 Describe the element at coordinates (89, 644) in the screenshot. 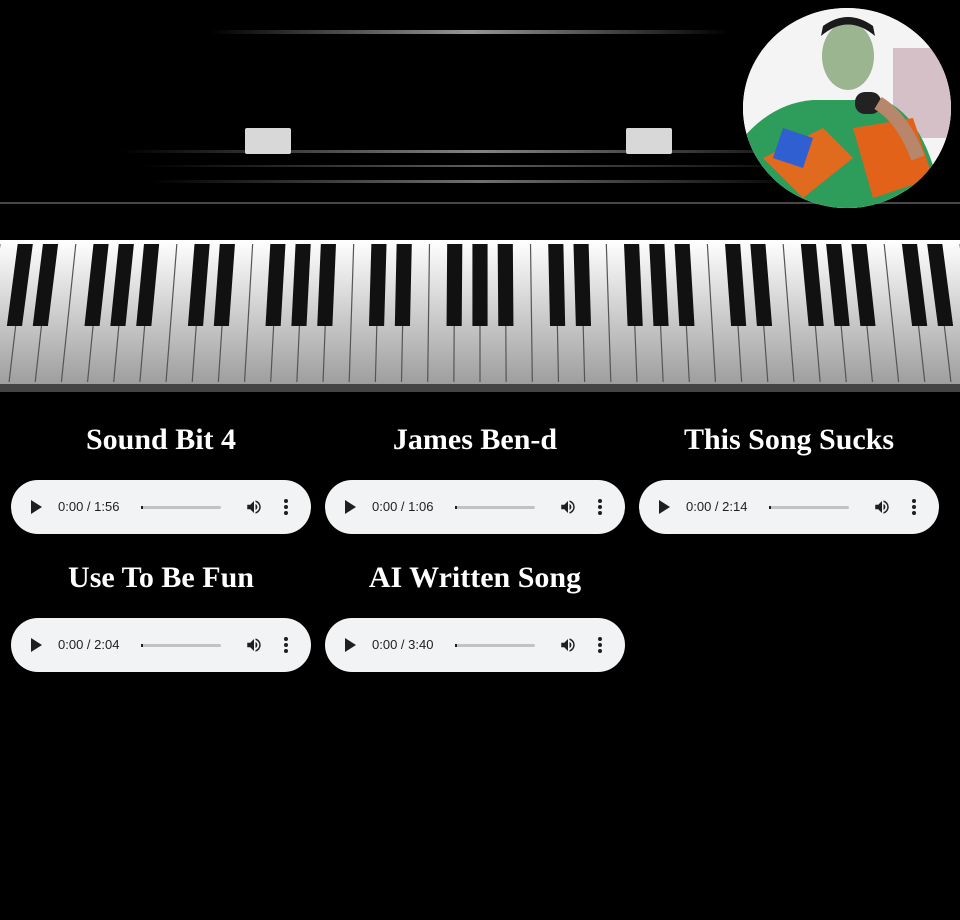

I see `time-display: 0:00 / 2:04` at that location.